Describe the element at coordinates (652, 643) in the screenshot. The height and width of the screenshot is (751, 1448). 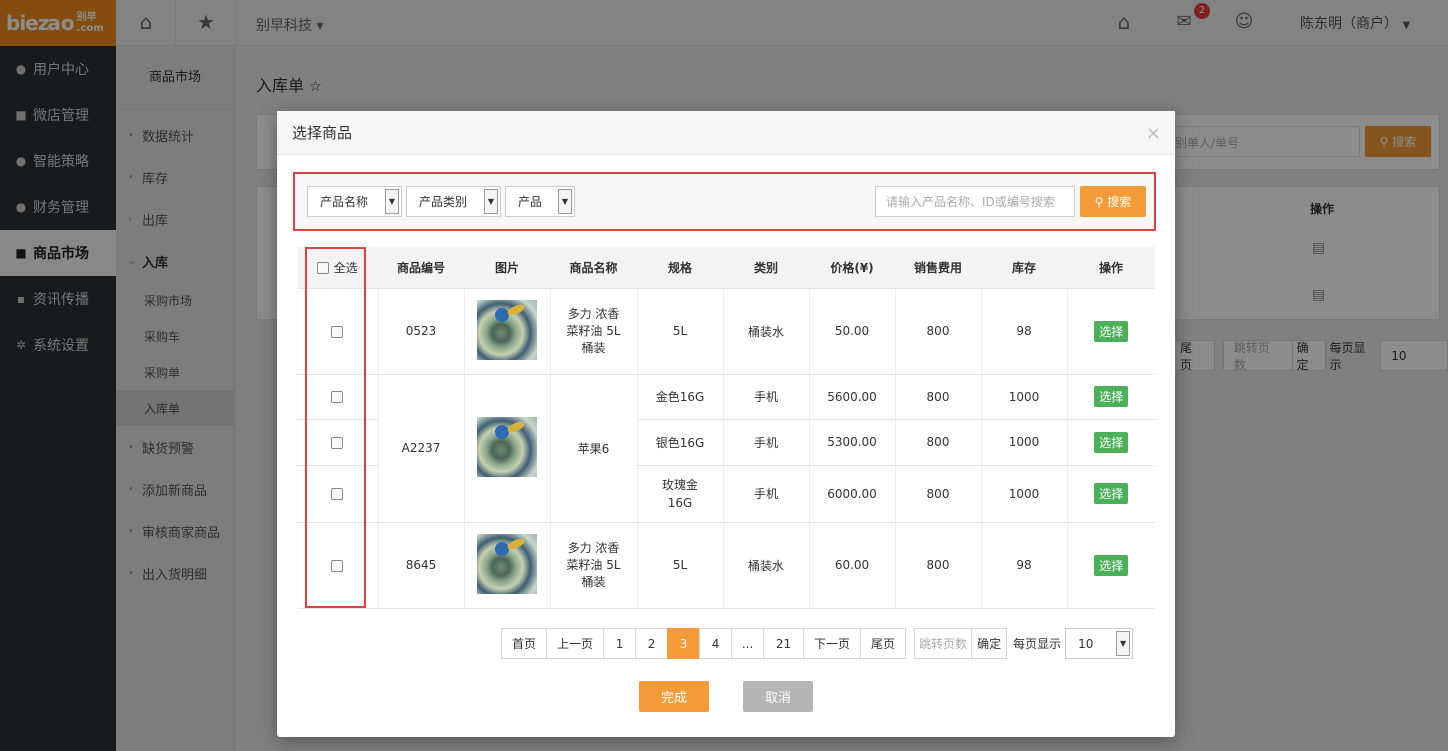
I see `page-2: 2` at that location.